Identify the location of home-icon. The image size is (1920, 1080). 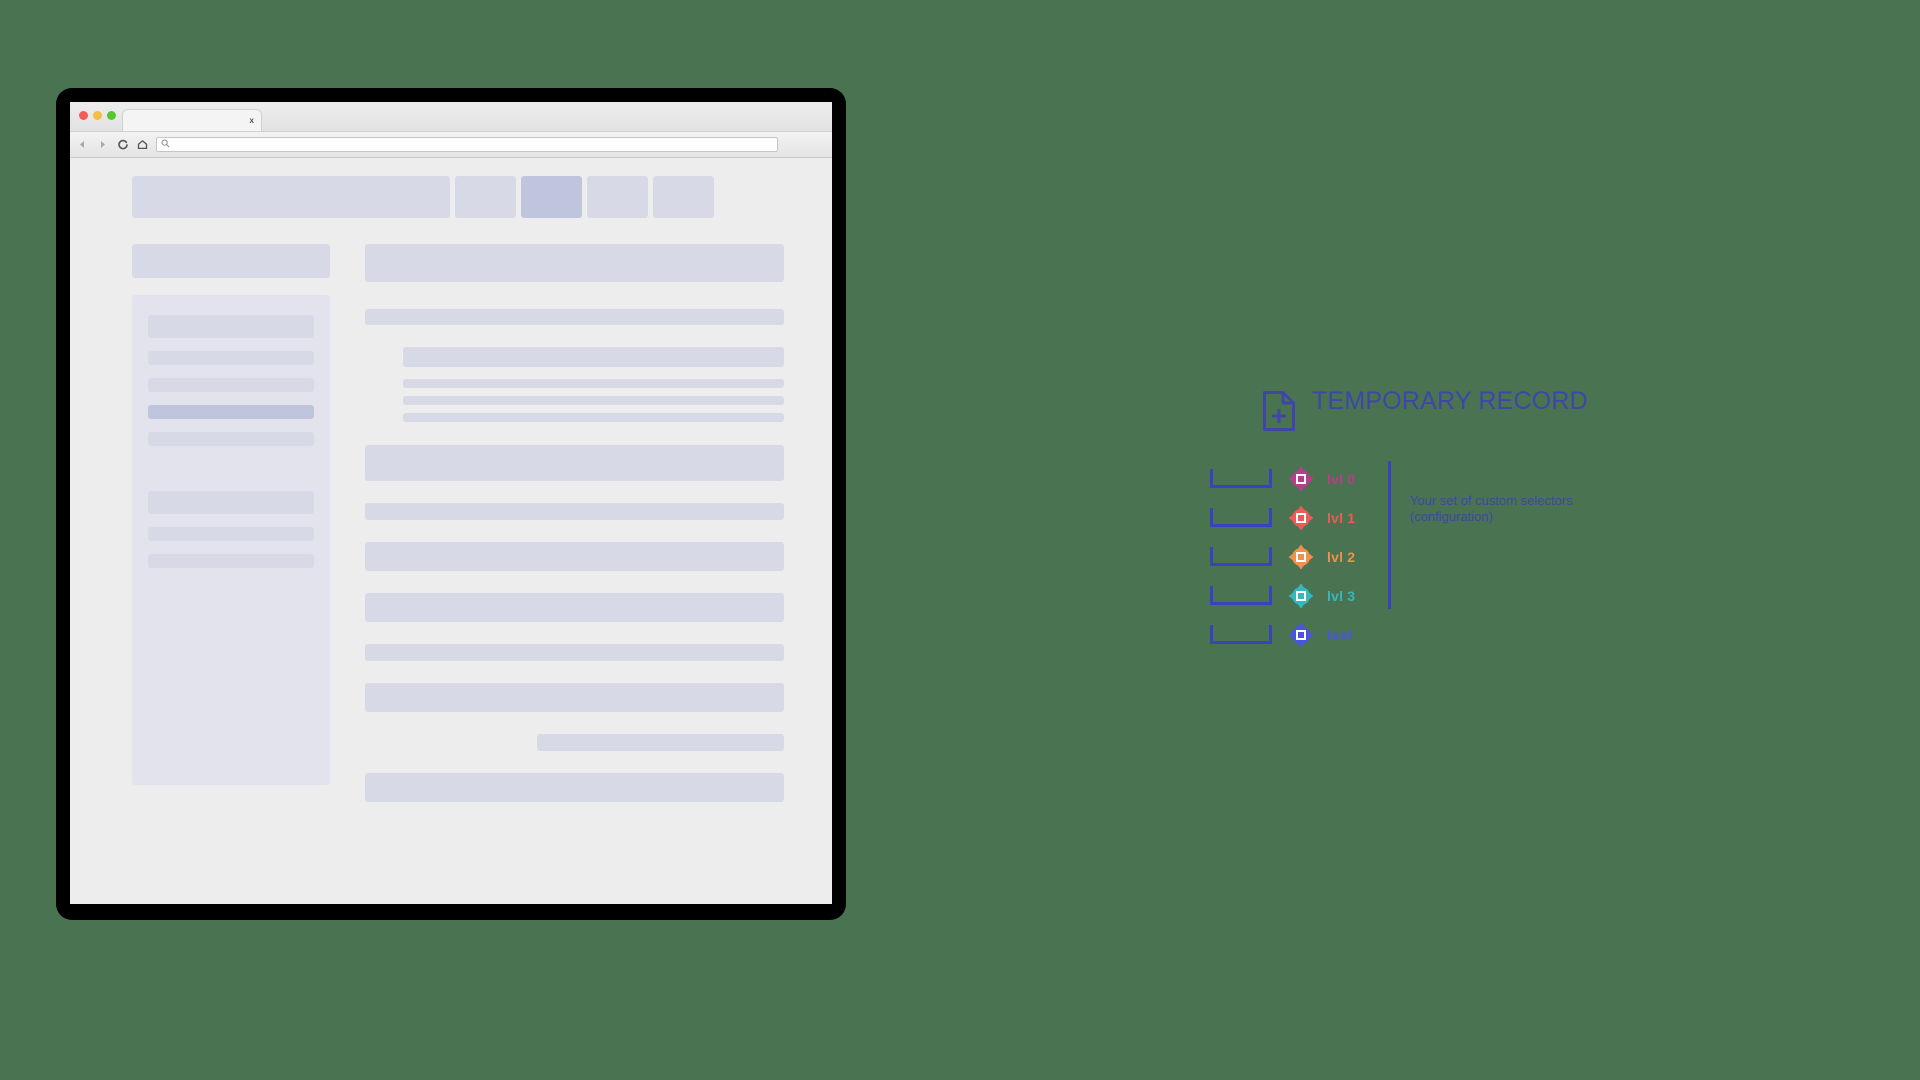
(142, 144).